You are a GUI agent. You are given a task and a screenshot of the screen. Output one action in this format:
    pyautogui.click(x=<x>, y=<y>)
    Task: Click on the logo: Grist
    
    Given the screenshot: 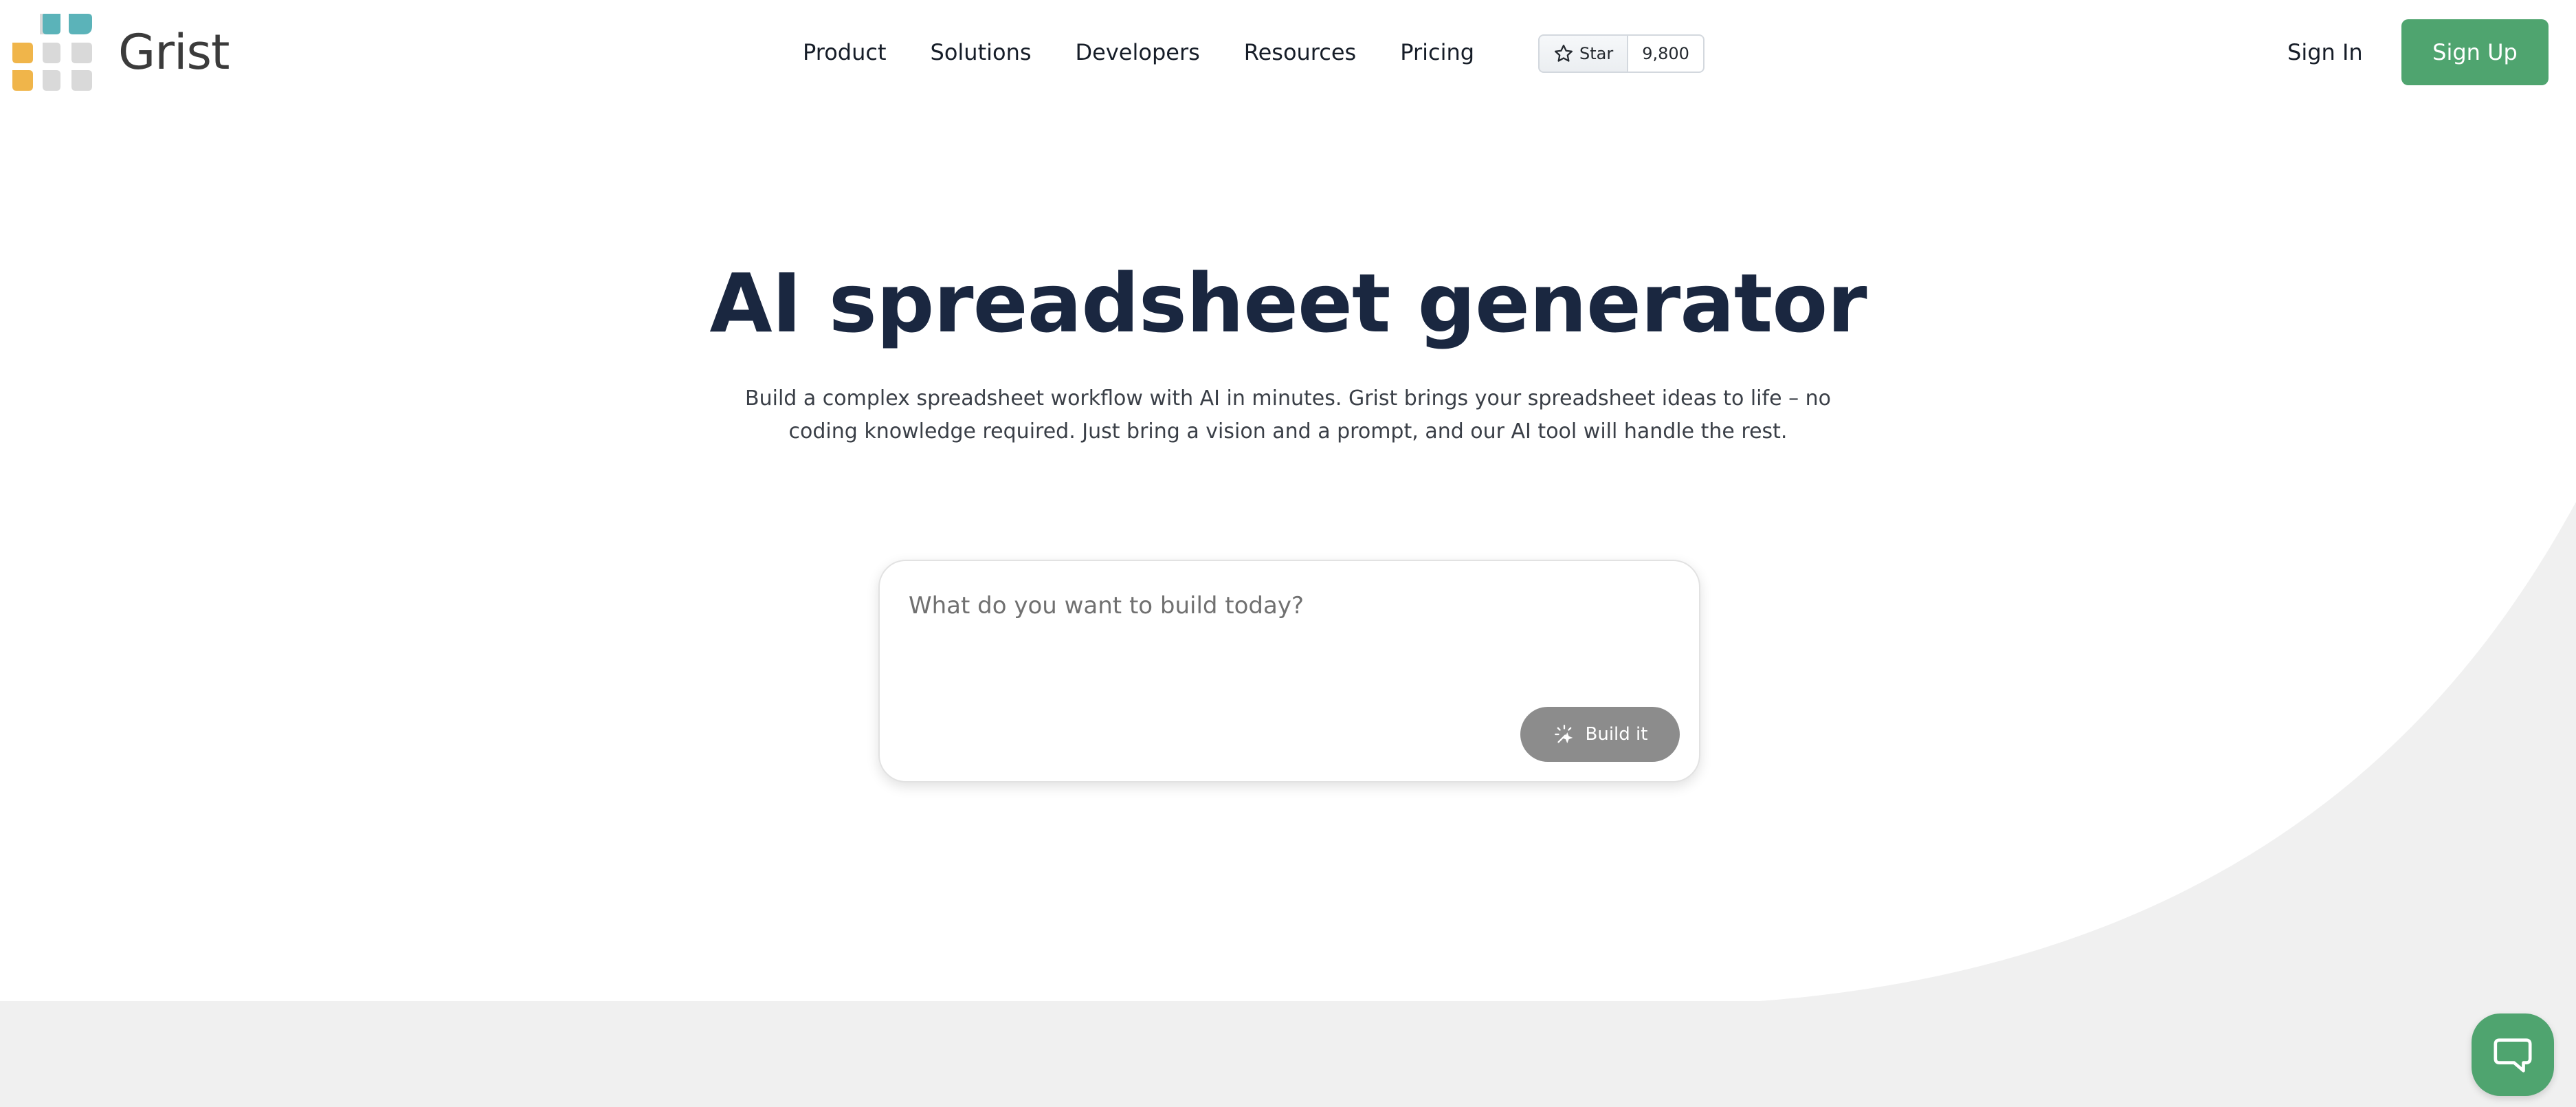 What is the action you would take?
    pyautogui.click(x=121, y=52)
    